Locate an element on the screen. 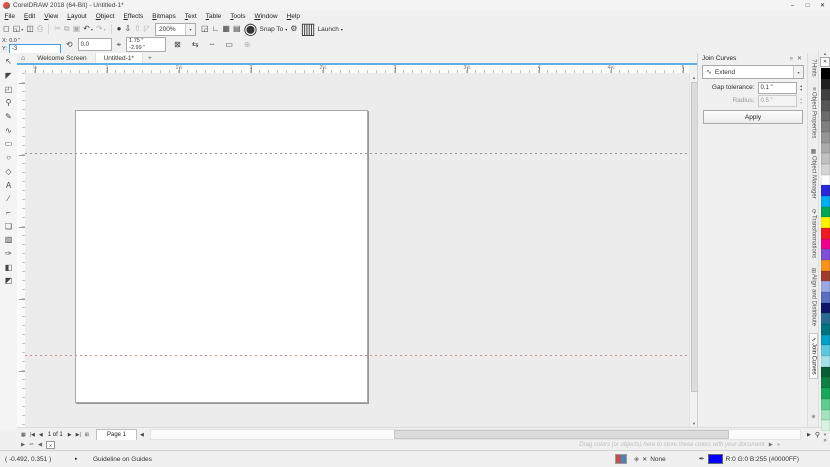 The height and width of the screenshot is (467, 830). last-page-button: ▶| is located at coordinates (78, 435).